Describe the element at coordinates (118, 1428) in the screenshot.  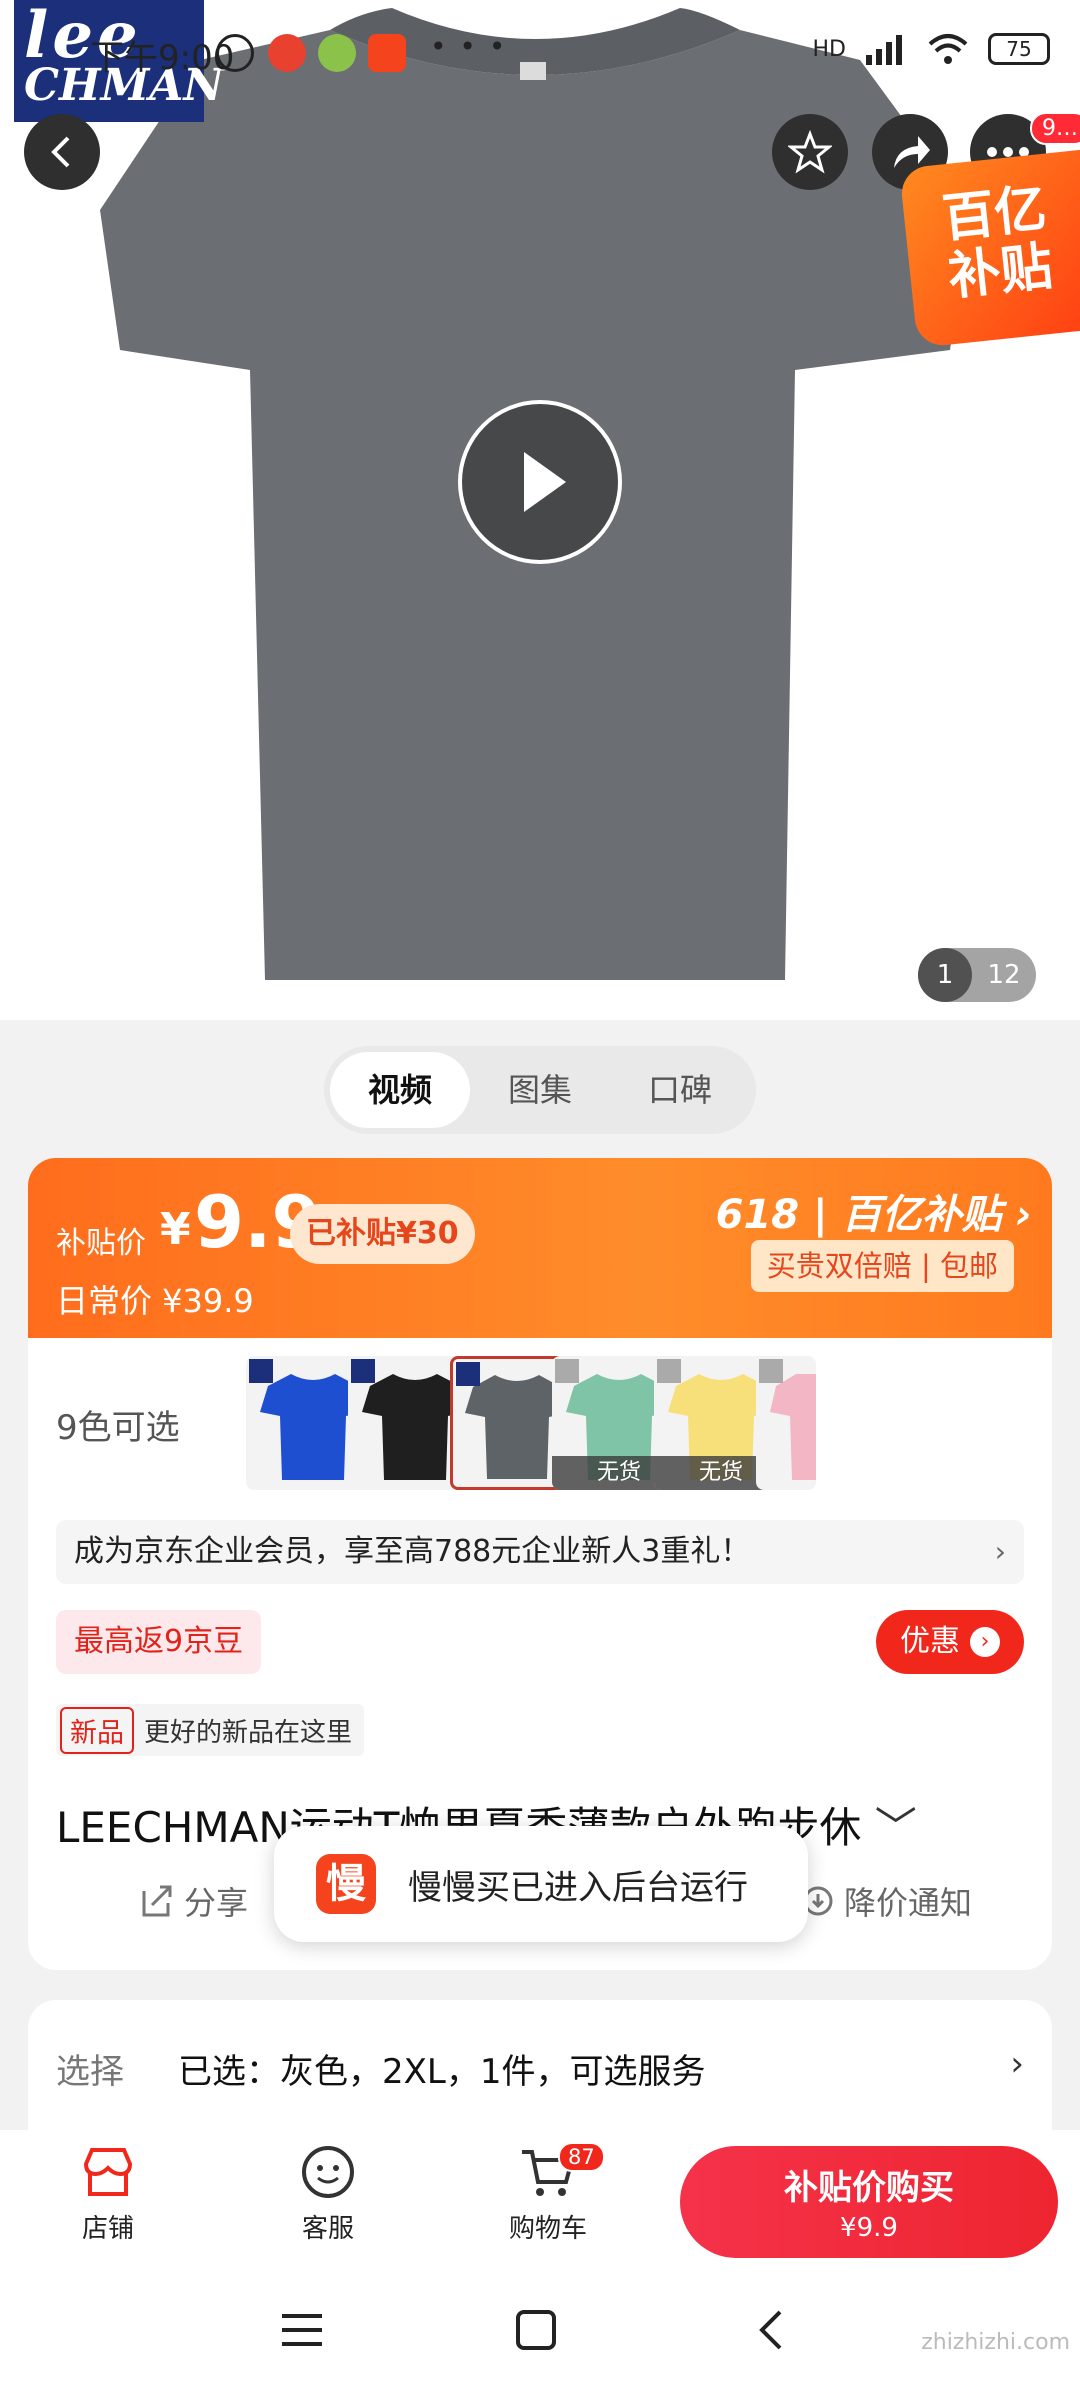
I see `color-count-label: 9色可选` at that location.